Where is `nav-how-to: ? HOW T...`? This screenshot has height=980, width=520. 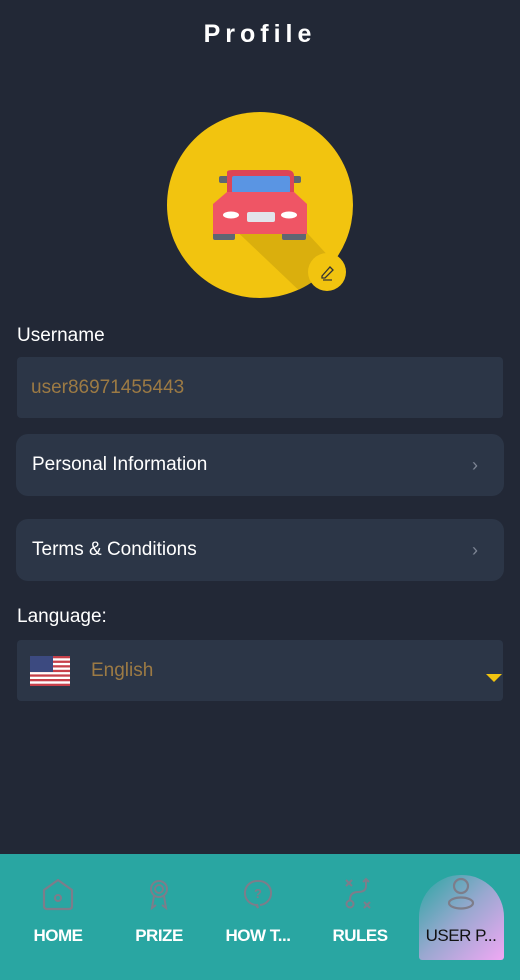
nav-how-to: ? HOW T... is located at coordinates (258, 917).